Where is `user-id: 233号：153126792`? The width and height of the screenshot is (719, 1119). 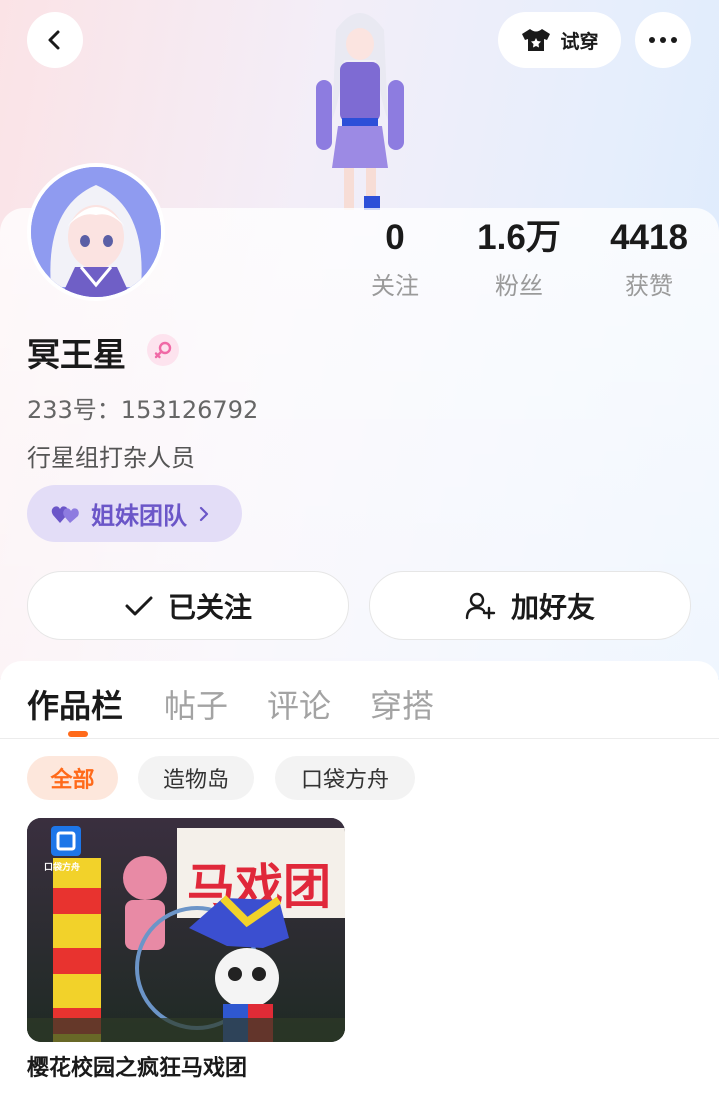 user-id: 233号：153126792 is located at coordinates (143, 410).